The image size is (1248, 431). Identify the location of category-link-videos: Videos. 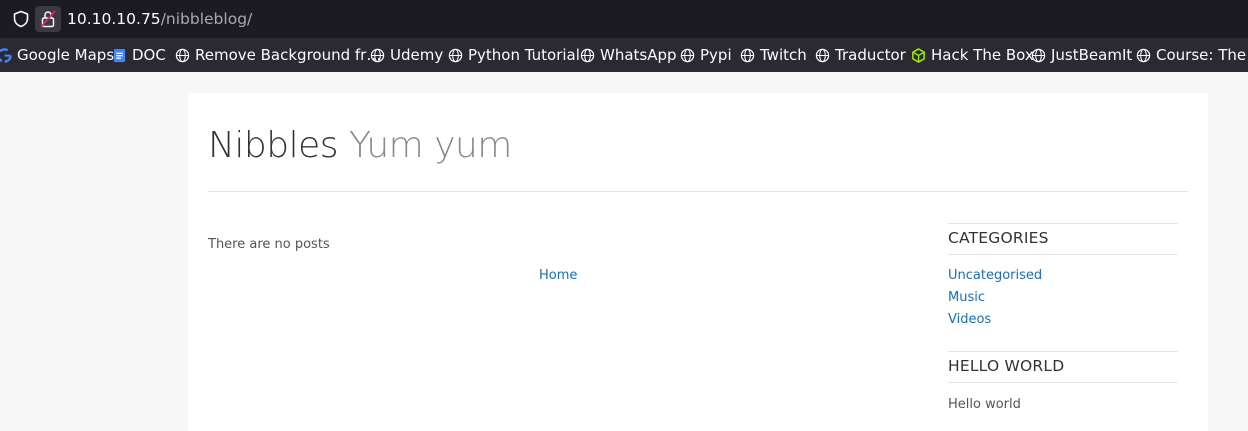
(969, 319).